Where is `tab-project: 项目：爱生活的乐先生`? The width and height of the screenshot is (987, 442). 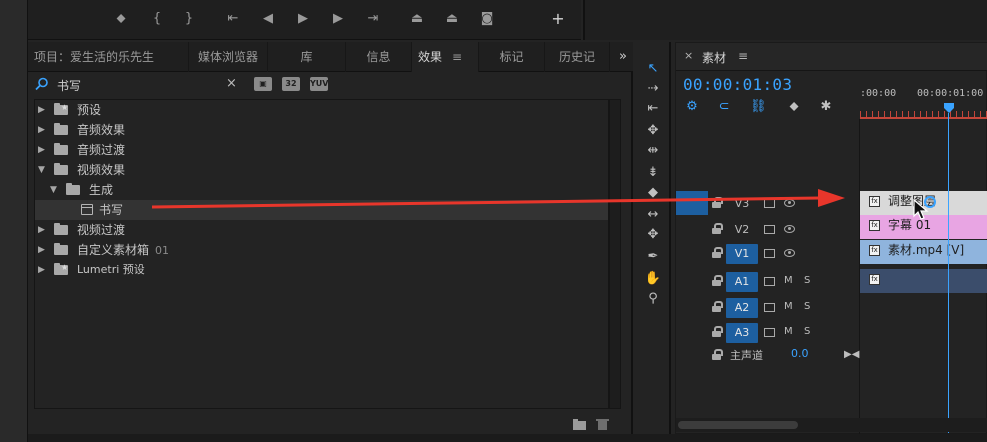
tab-project: 项目：爱生活的乐先生 is located at coordinates (108, 57).